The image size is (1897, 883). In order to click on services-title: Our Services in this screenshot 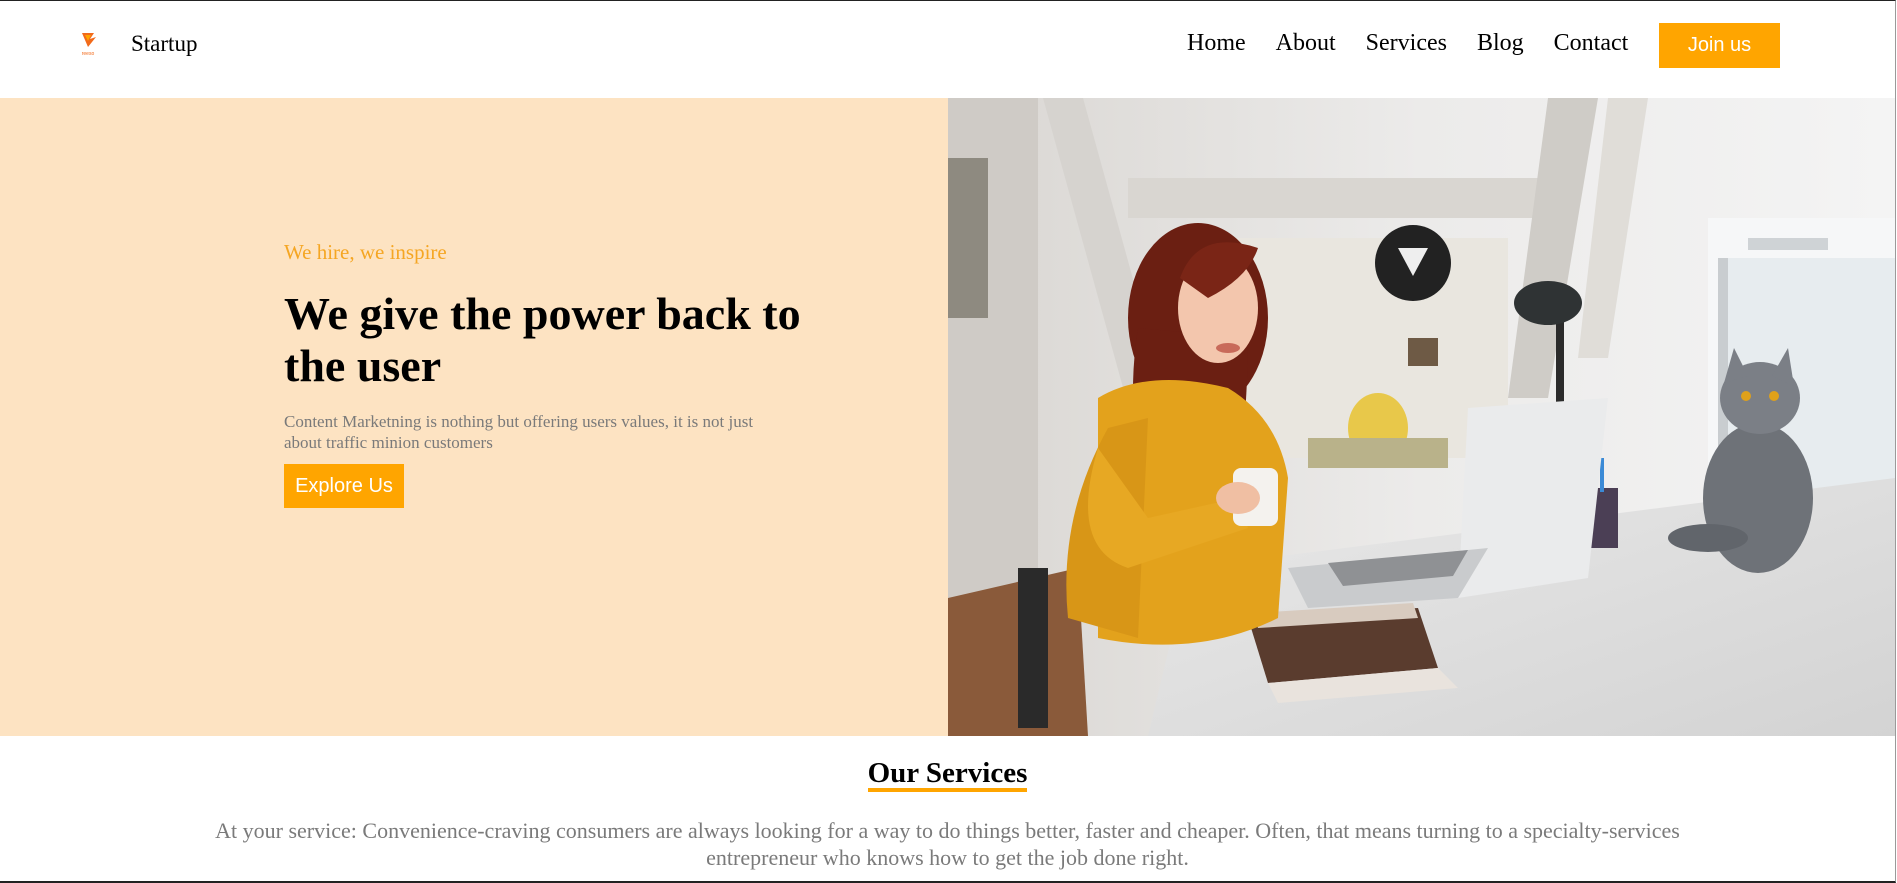, I will do `click(947, 775)`.